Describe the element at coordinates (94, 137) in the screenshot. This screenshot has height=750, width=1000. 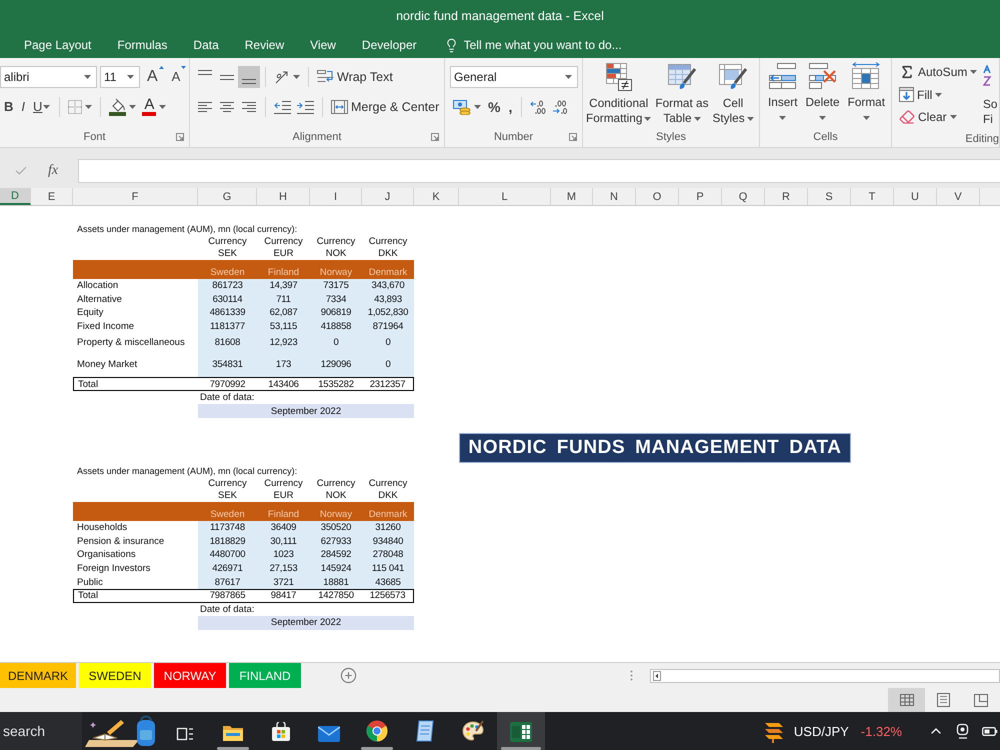
I see `group-label: Font` at that location.